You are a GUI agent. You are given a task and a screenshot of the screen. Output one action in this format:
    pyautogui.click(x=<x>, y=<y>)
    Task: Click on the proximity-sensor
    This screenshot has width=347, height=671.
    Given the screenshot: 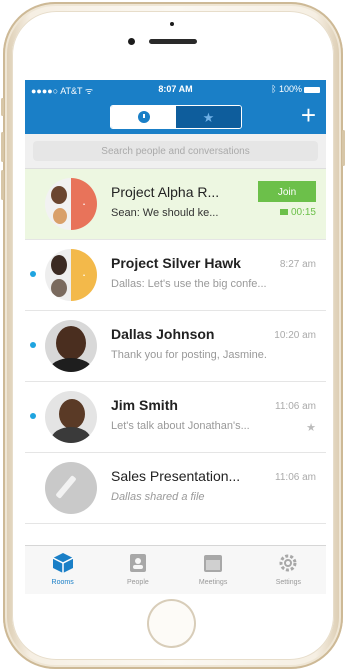 What is the action you would take?
    pyautogui.click(x=172, y=24)
    